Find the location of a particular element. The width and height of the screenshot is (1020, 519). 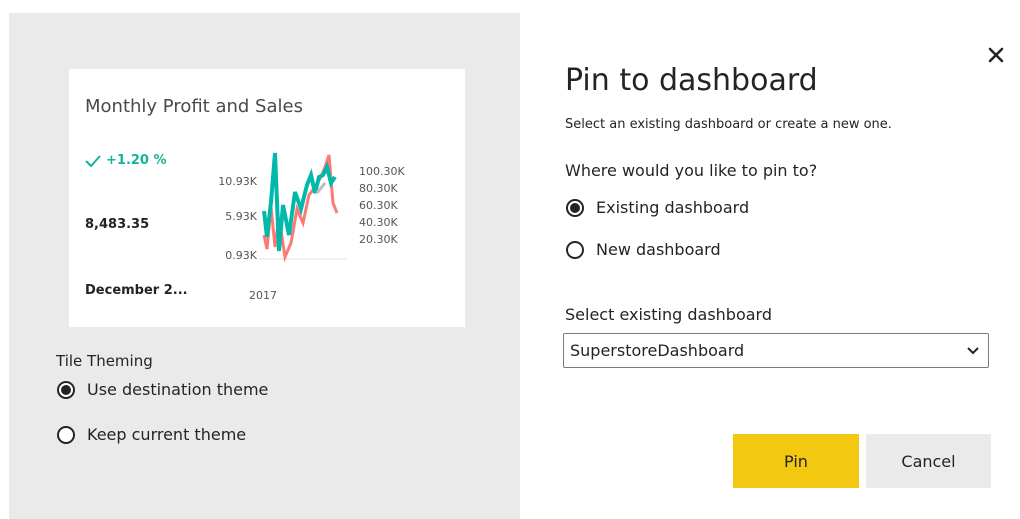

close-icon is located at coordinates (996, 55).